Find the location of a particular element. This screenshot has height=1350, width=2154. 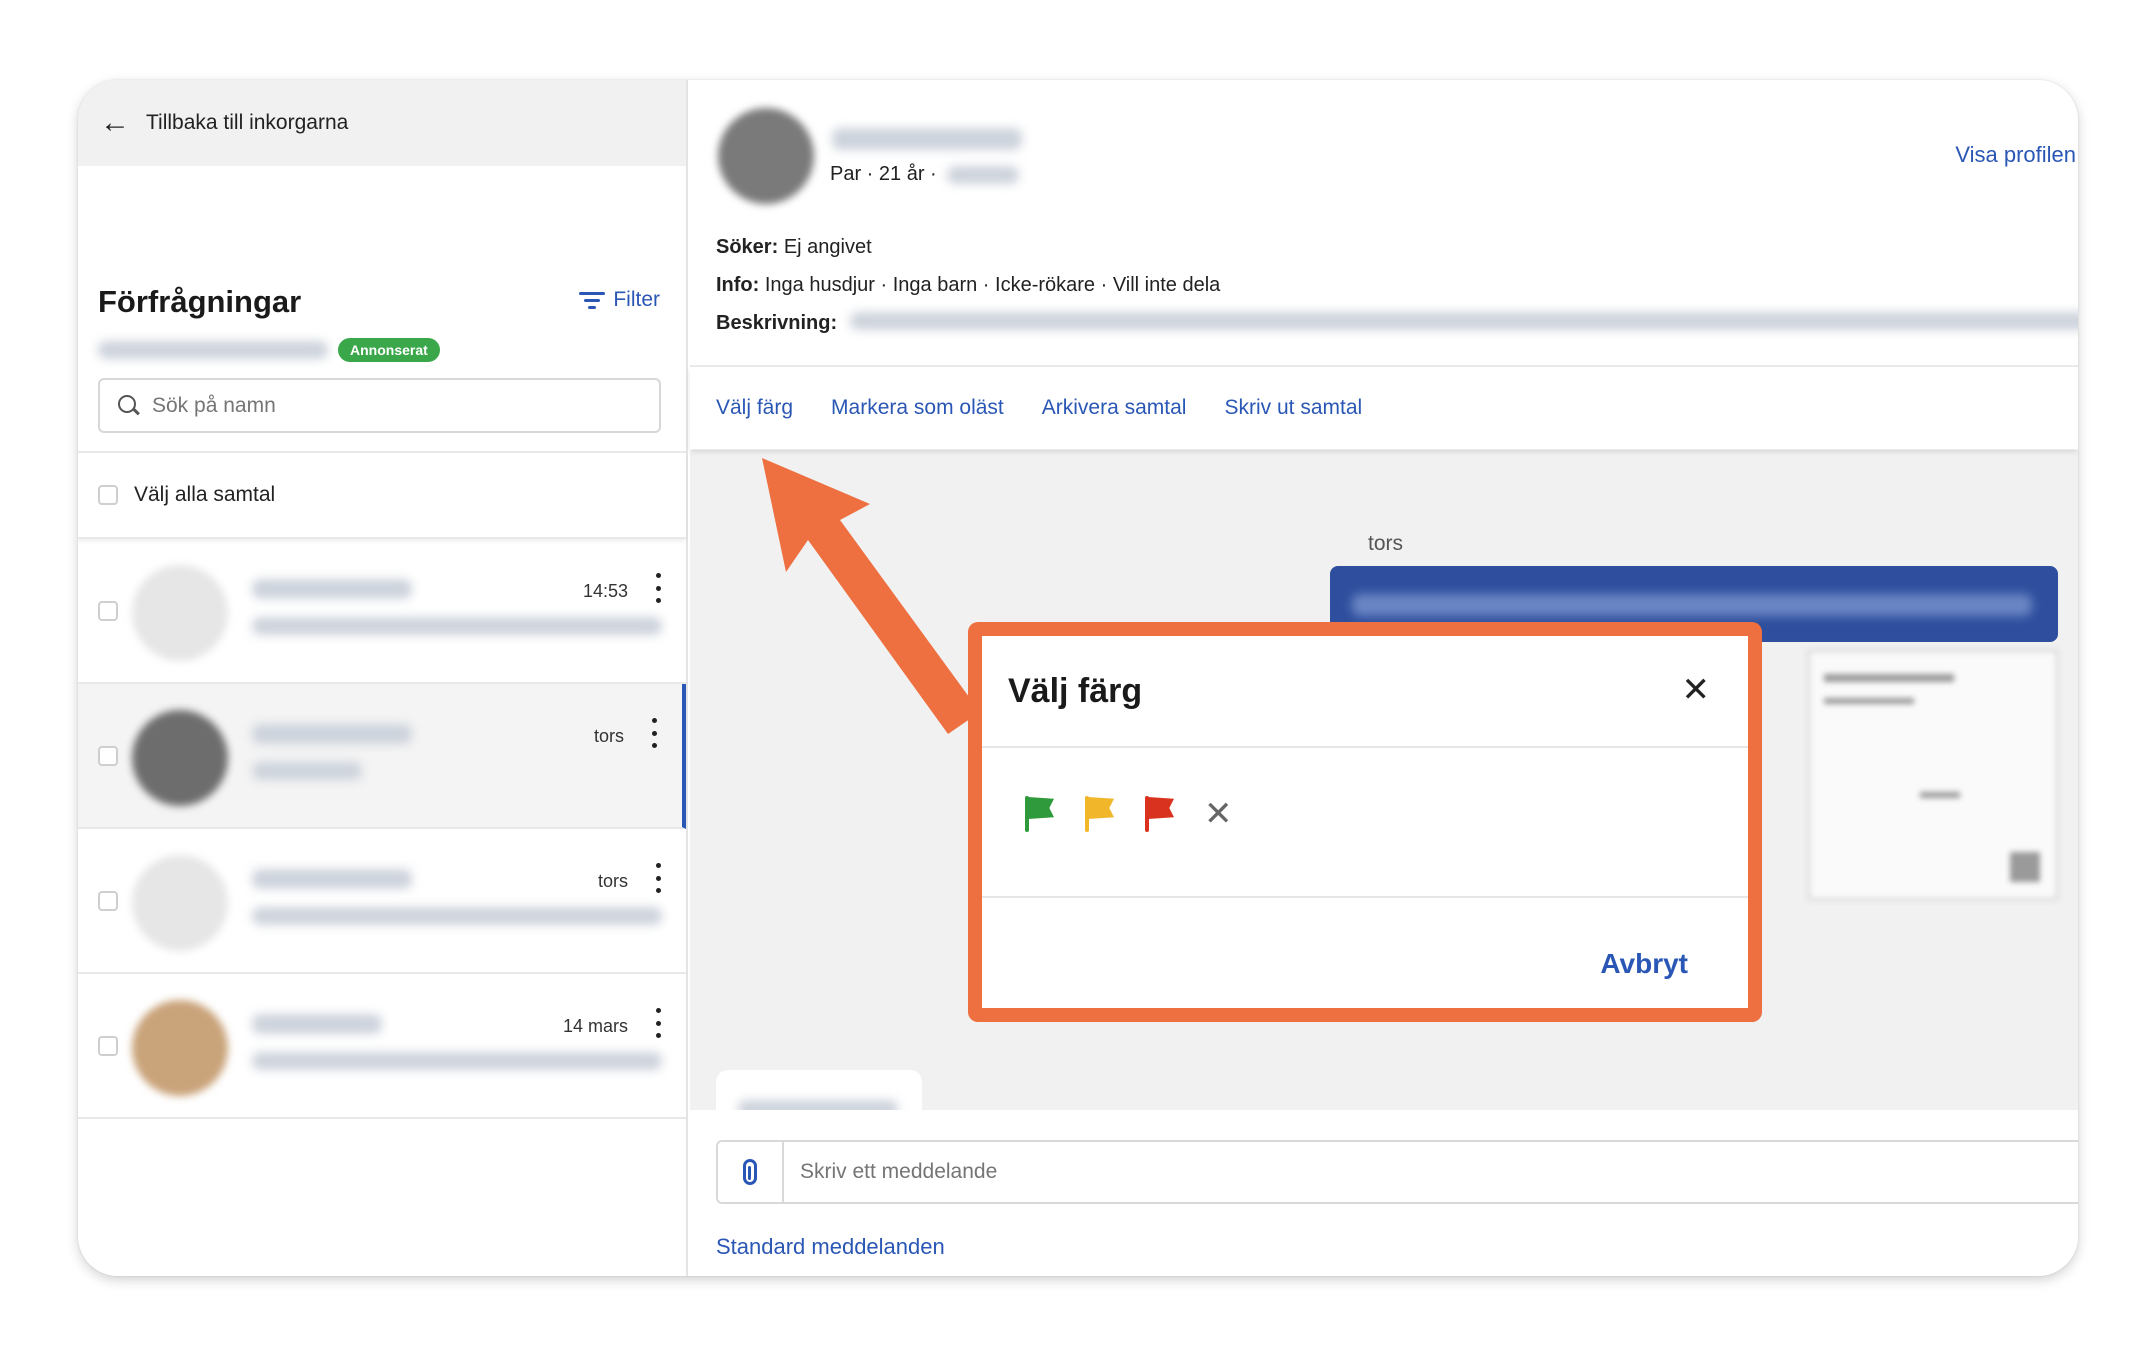

search-icon is located at coordinates (129, 405).